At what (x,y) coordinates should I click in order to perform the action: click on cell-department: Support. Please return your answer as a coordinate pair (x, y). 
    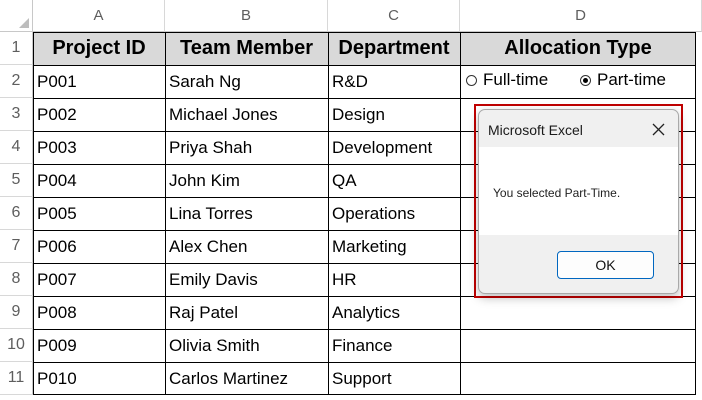
    Looking at the image, I should click on (394, 378).